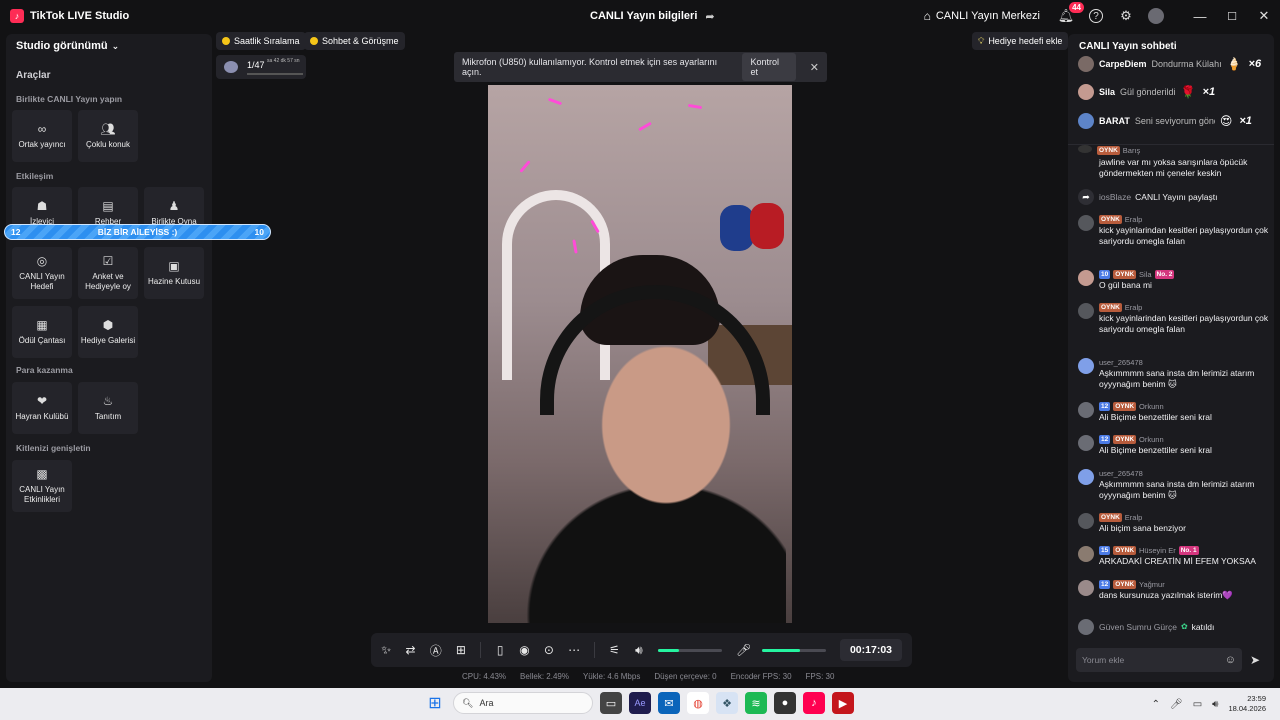 The height and width of the screenshot is (720, 1280). Describe the element at coordinates (639, 650) in the screenshot. I see `speaker-icon: 🔊︎` at that location.